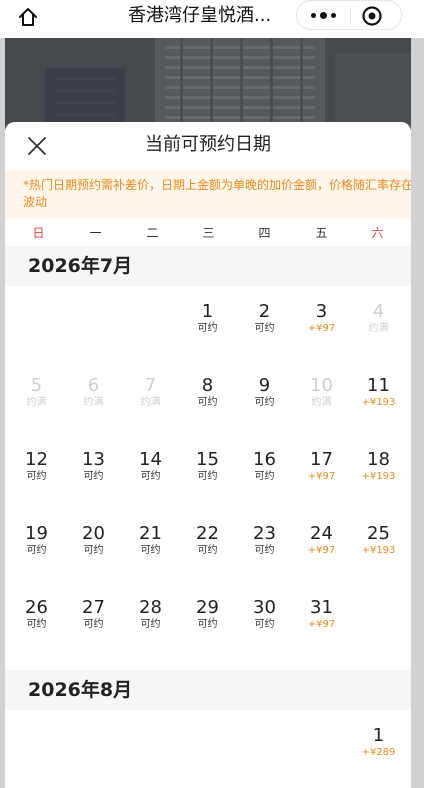 The width and height of the screenshot is (424, 788). I want to click on calendar-day: 31 +¥97, so click(321, 623).